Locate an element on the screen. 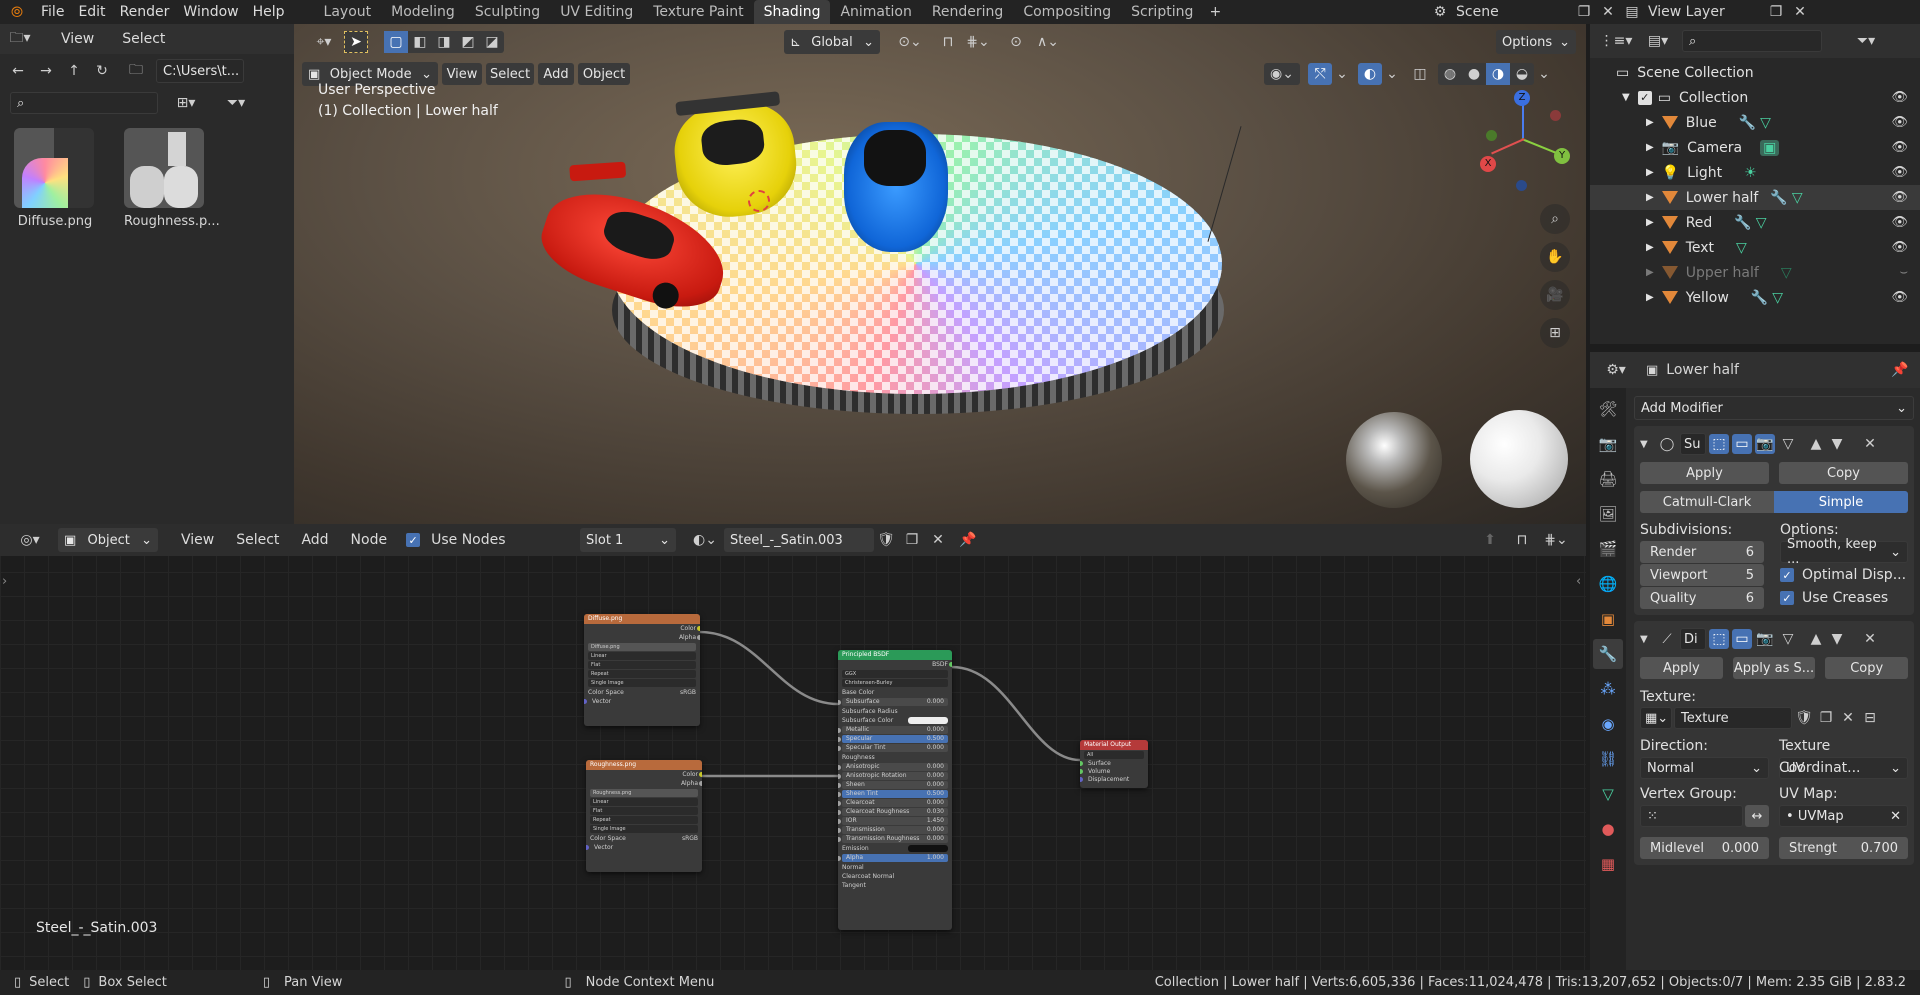 Image resolution: width=1920 pixels, height=995 pixels. add-modifier-dropdown: Add Modifier ⌄ is located at coordinates (1774, 408).